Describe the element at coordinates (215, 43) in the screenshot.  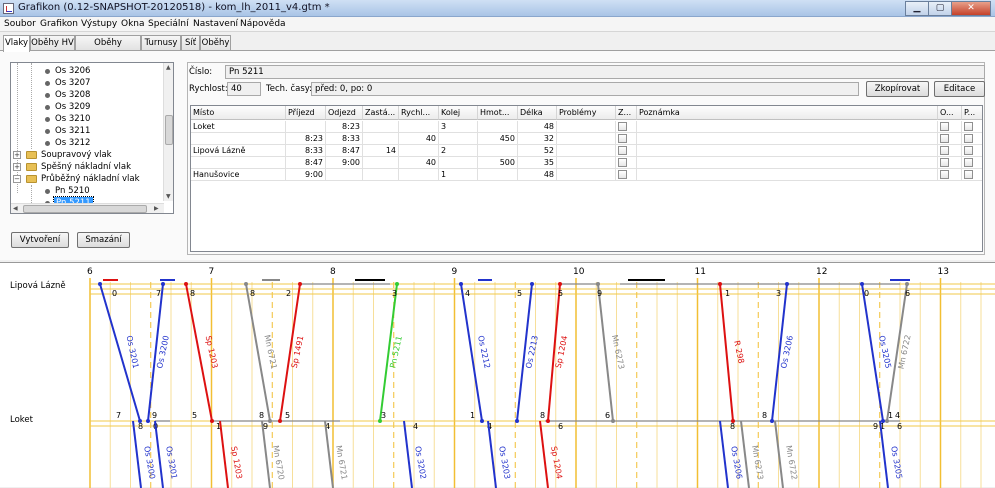
I see `tab-obehy: Oběhy` at that location.